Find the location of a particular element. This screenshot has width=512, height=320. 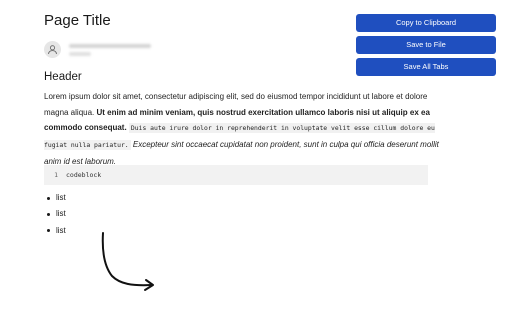

save-all-tabs-button: Save All Tabs is located at coordinates (426, 67).